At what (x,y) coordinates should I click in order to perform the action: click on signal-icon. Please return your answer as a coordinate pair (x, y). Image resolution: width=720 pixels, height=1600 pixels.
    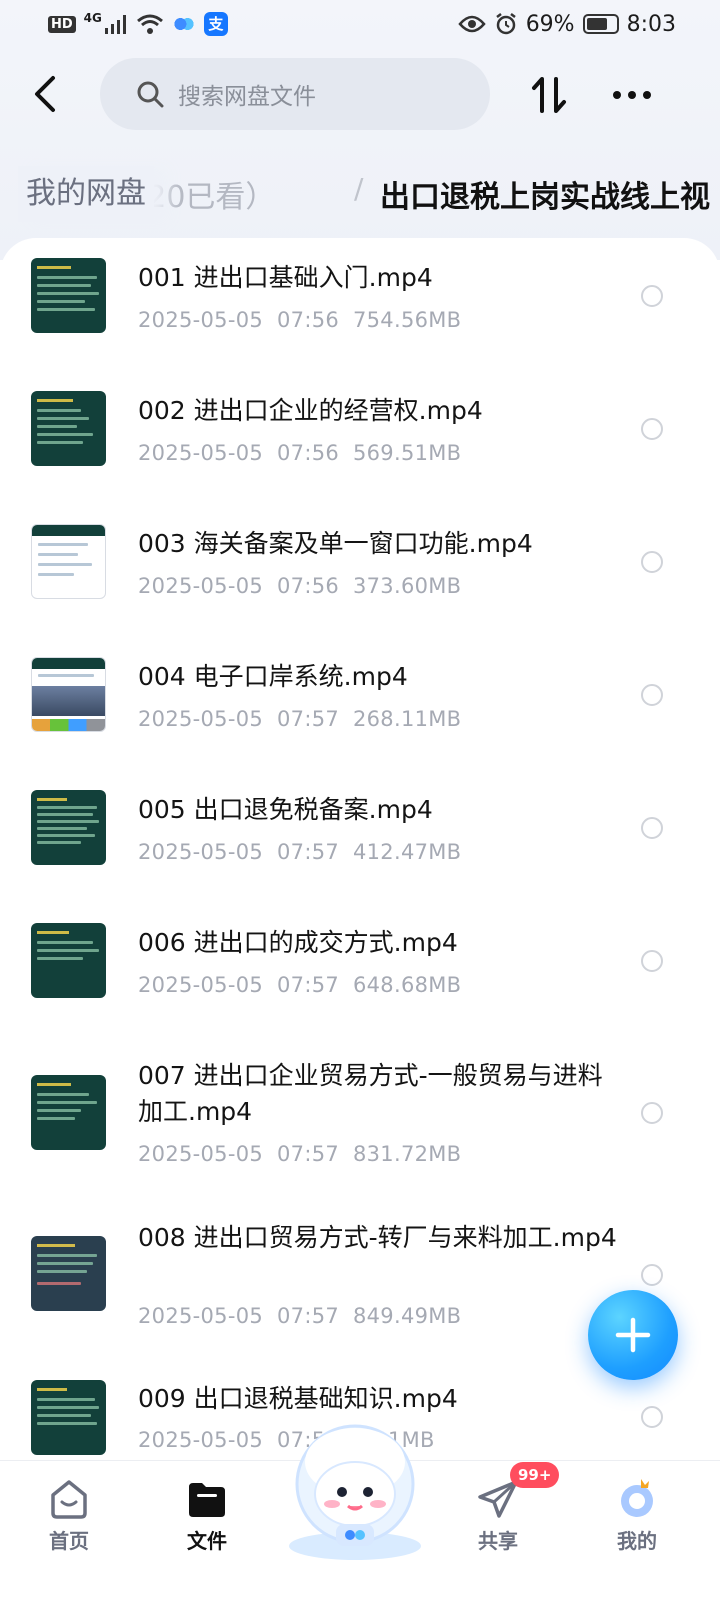
    Looking at the image, I should click on (115, 24).